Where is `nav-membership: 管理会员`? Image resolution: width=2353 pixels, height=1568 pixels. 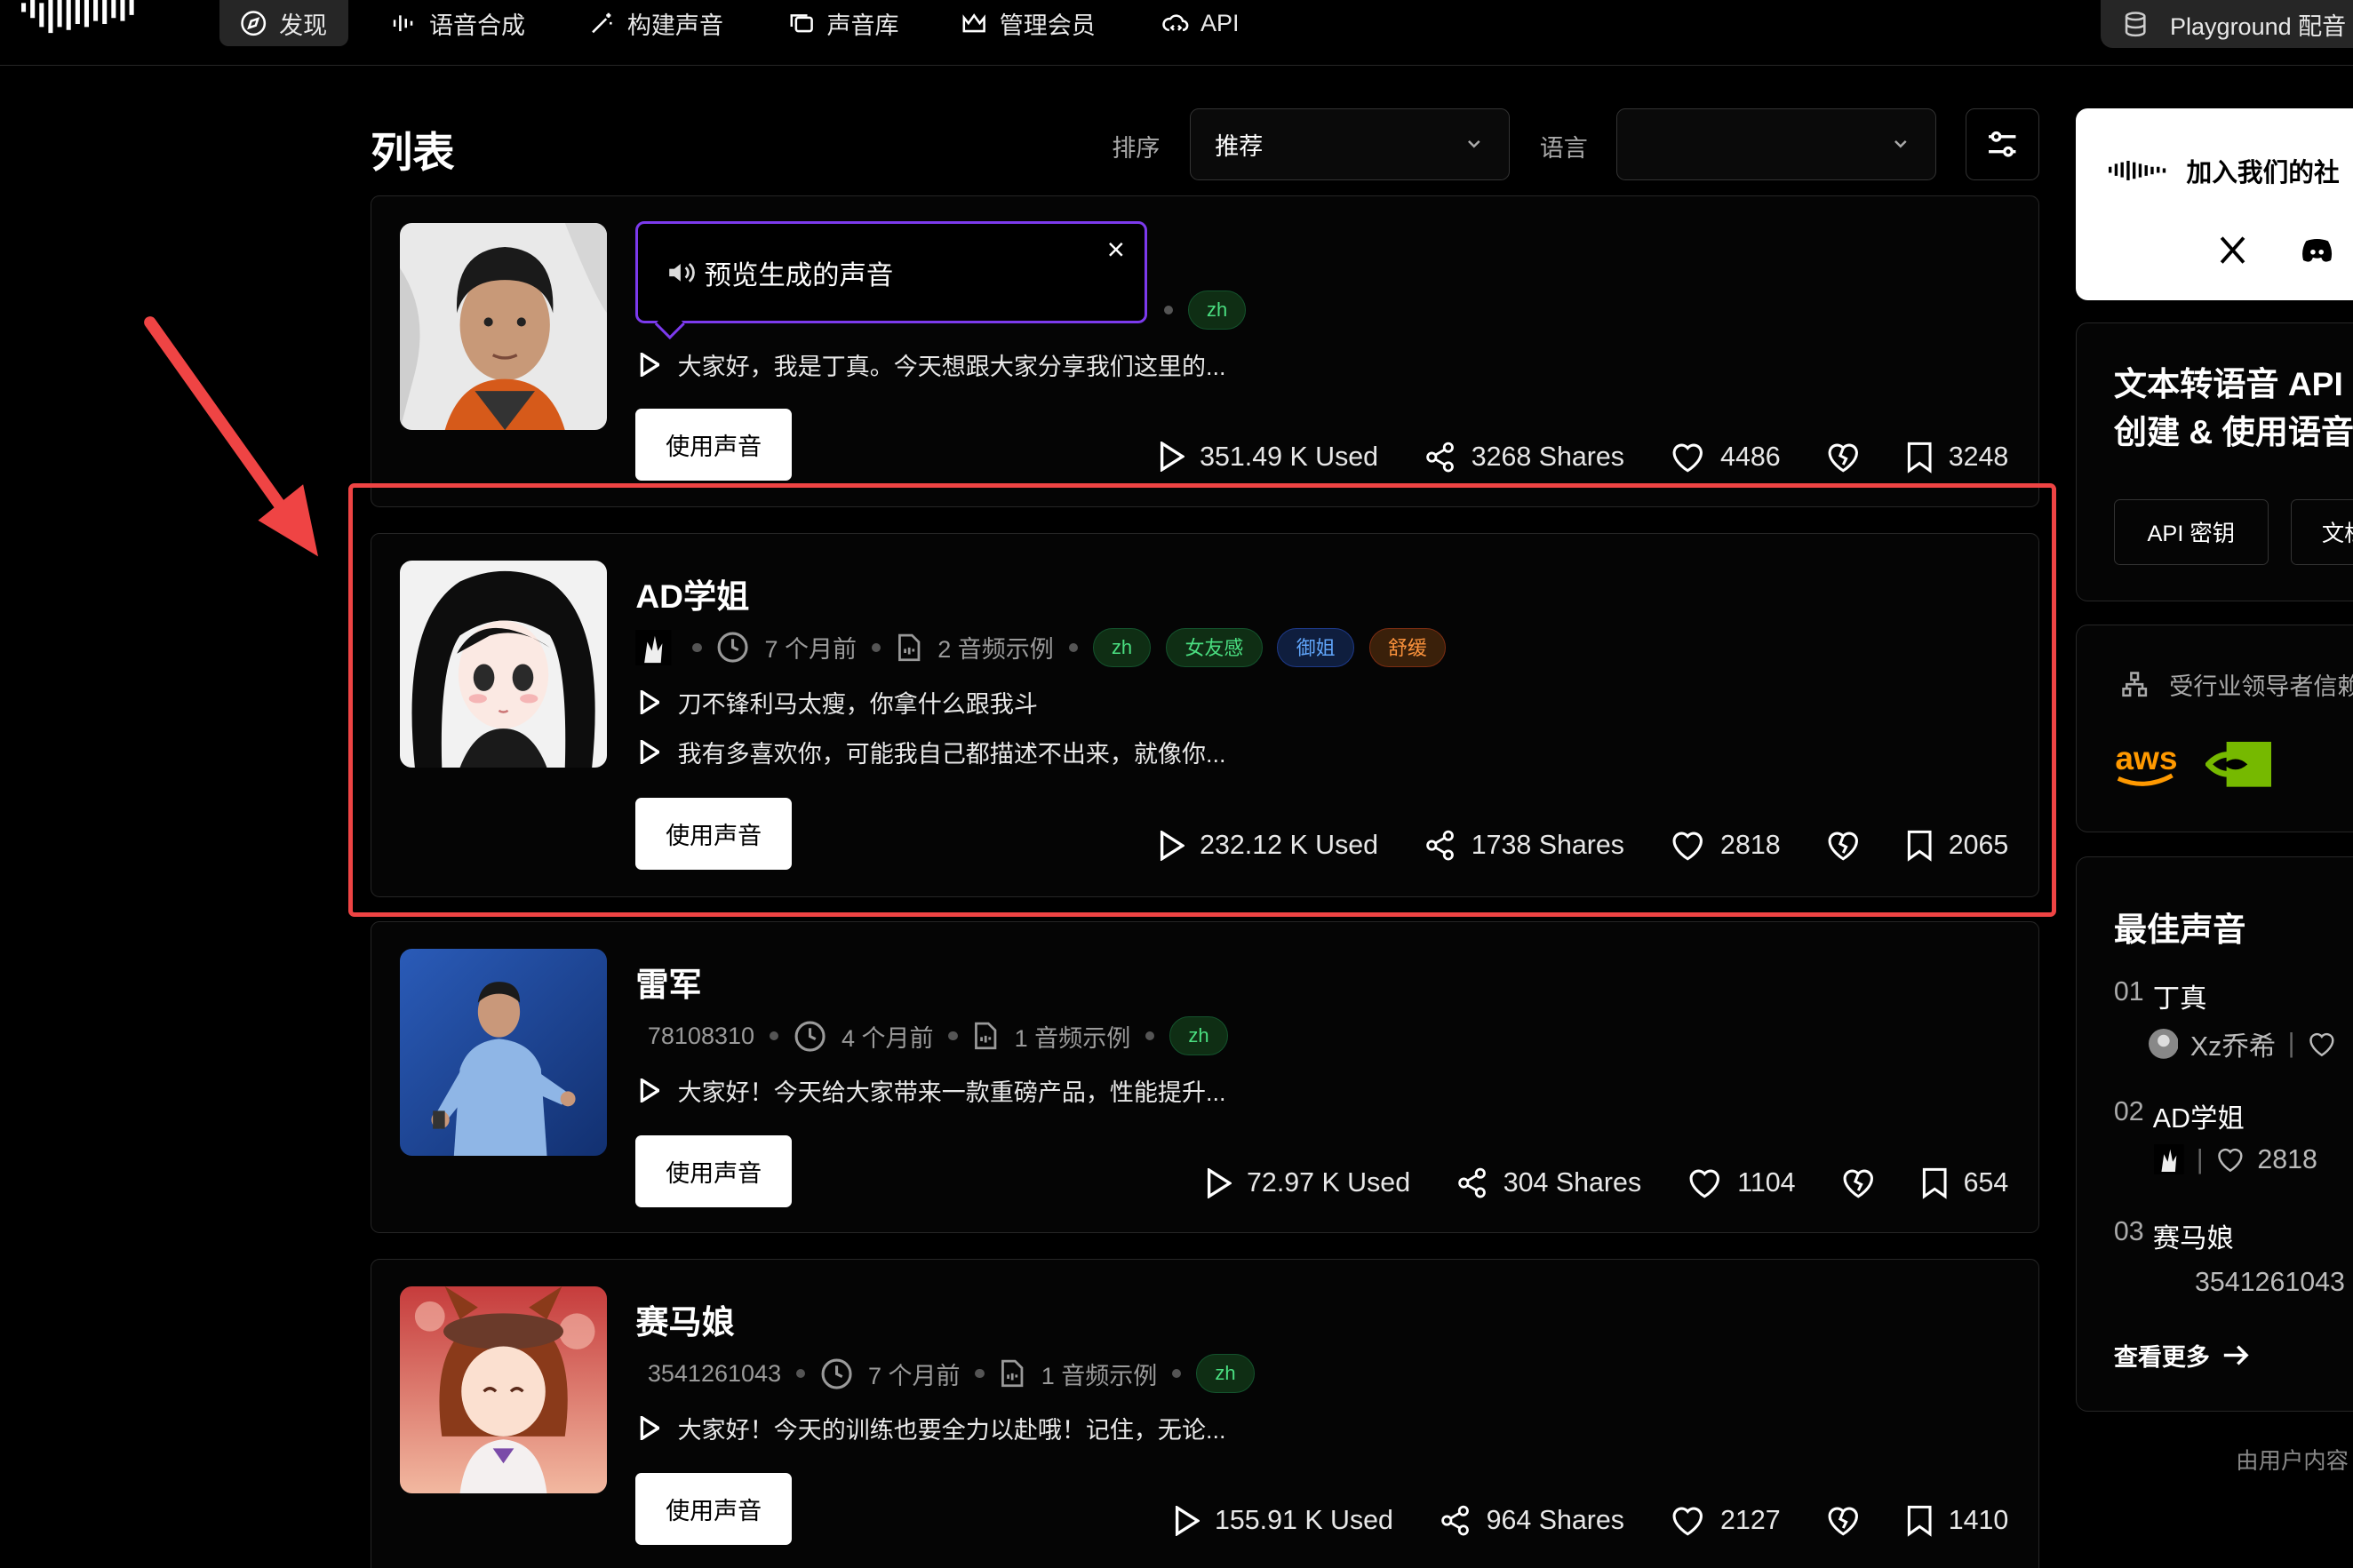
nav-membership: 管理会员 is located at coordinates (1027, 23).